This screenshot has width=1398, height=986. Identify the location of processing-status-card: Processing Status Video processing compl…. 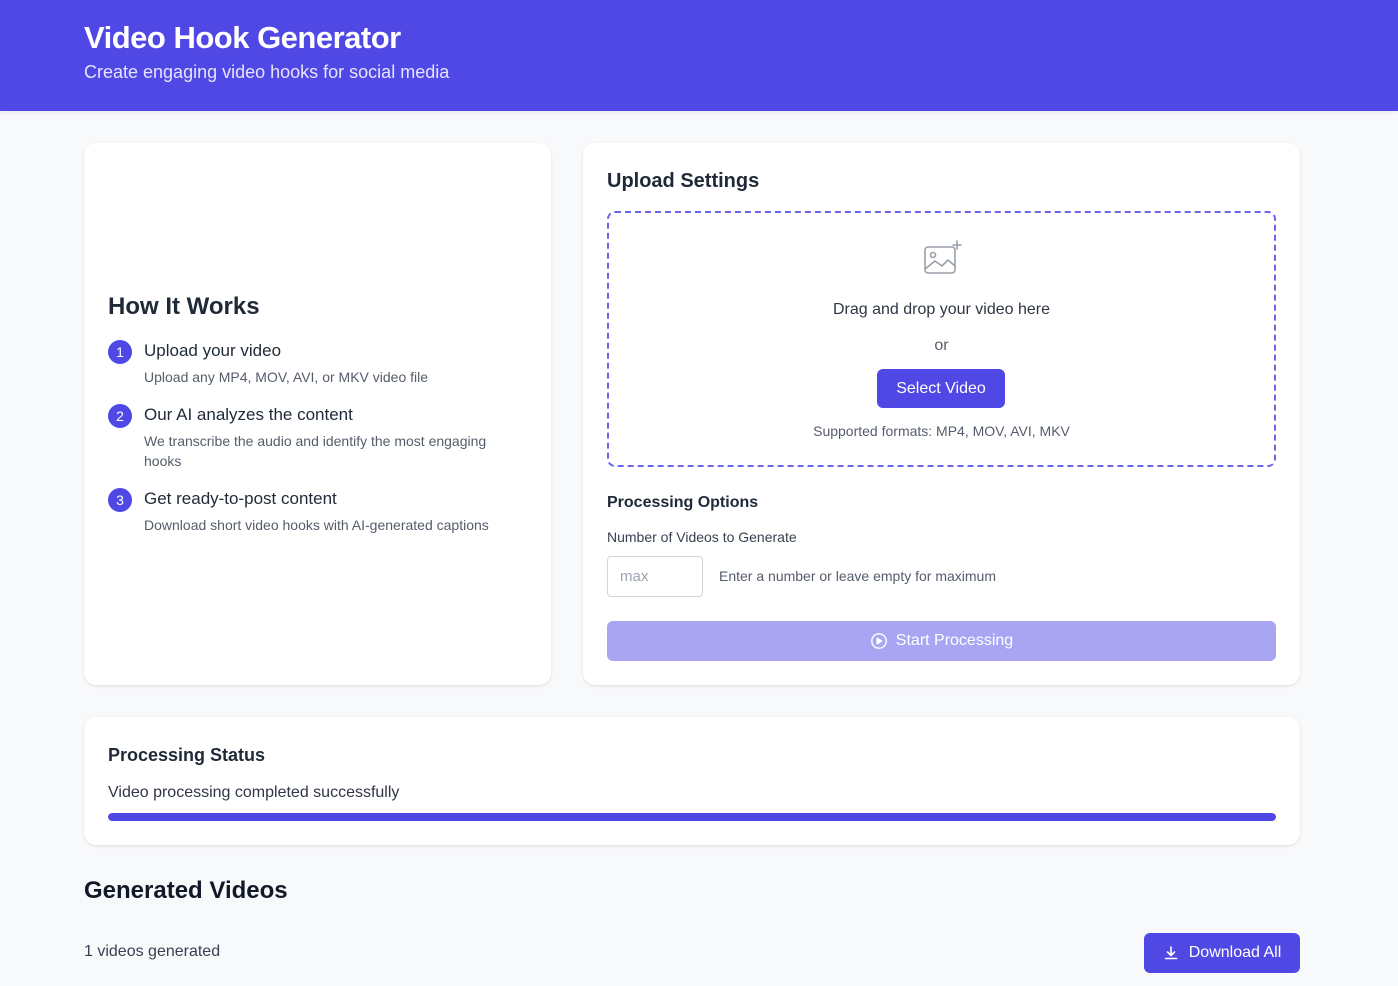
(692, 781).